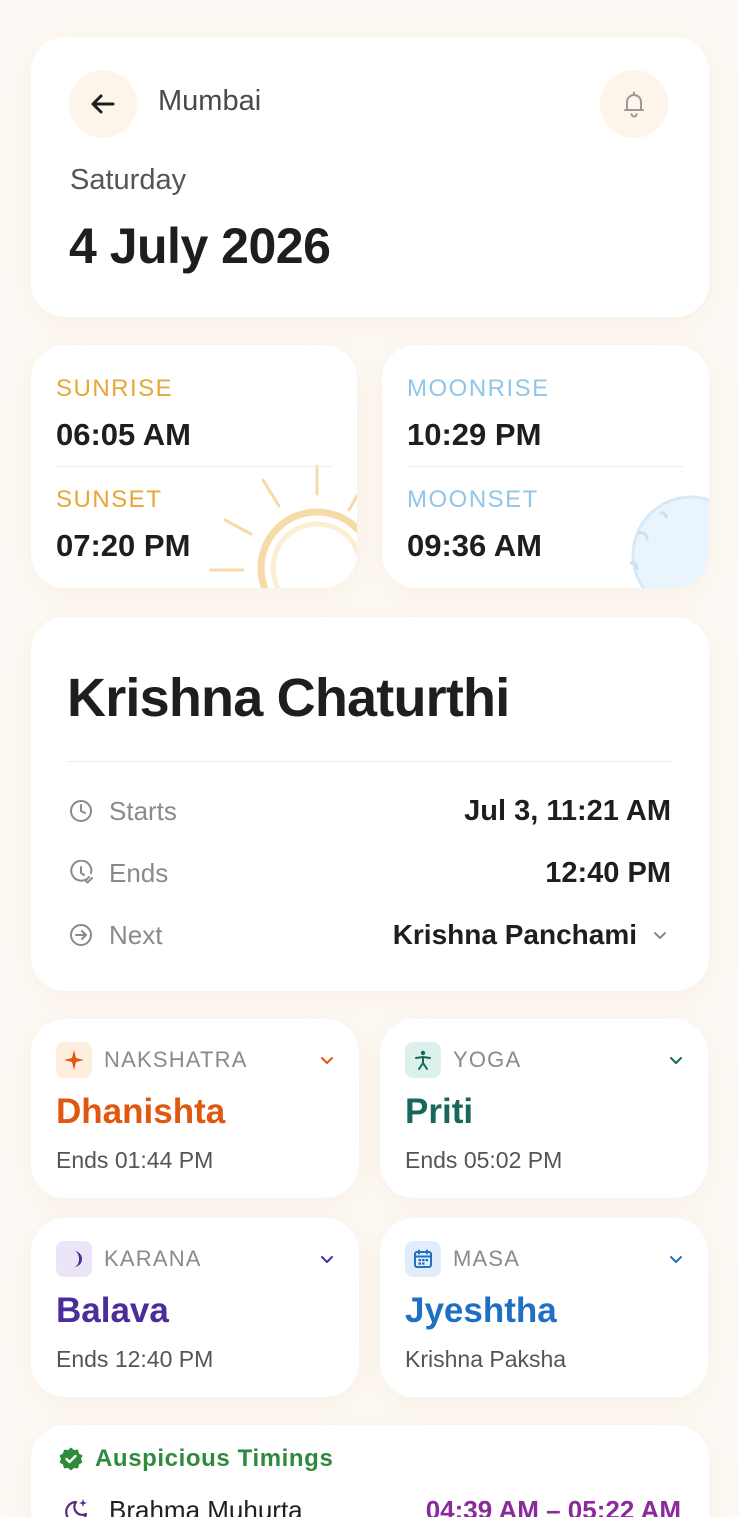  I want to click on tithi-ends-row: Ends 12:40 PM, so click(369, 873).